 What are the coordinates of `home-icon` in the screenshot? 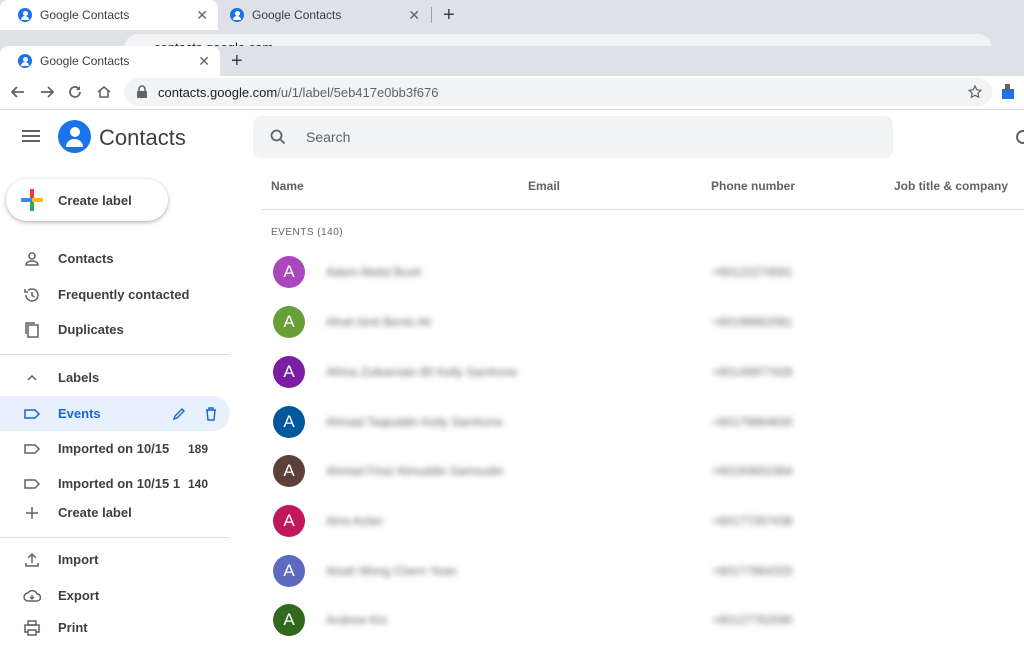 It's located at (104, 91).